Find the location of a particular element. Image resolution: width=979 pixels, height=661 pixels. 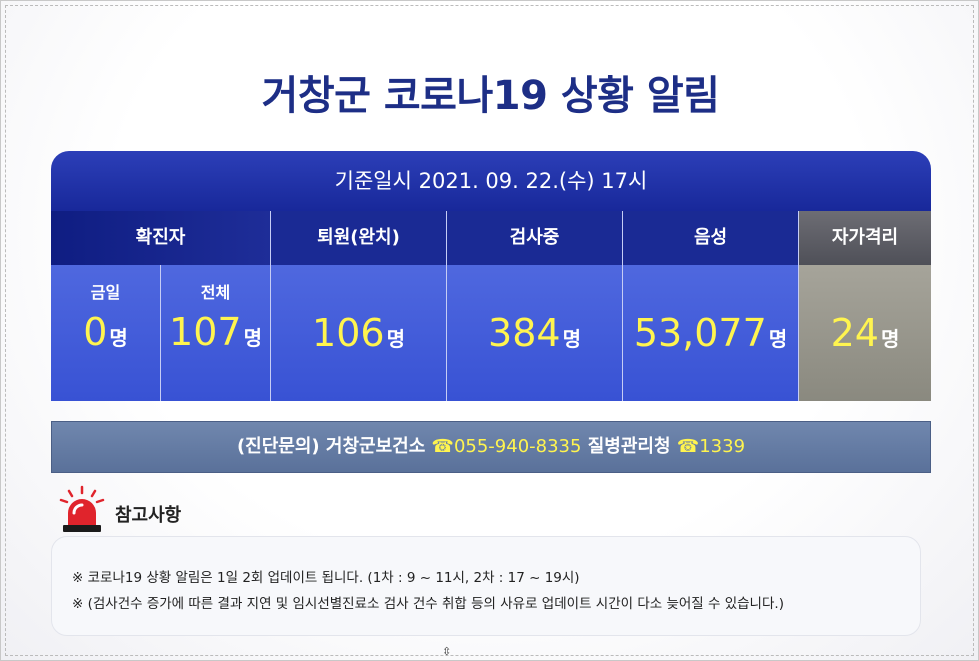

mouse-cursor-icon: ⇳ is located at coordinates (447, 651).